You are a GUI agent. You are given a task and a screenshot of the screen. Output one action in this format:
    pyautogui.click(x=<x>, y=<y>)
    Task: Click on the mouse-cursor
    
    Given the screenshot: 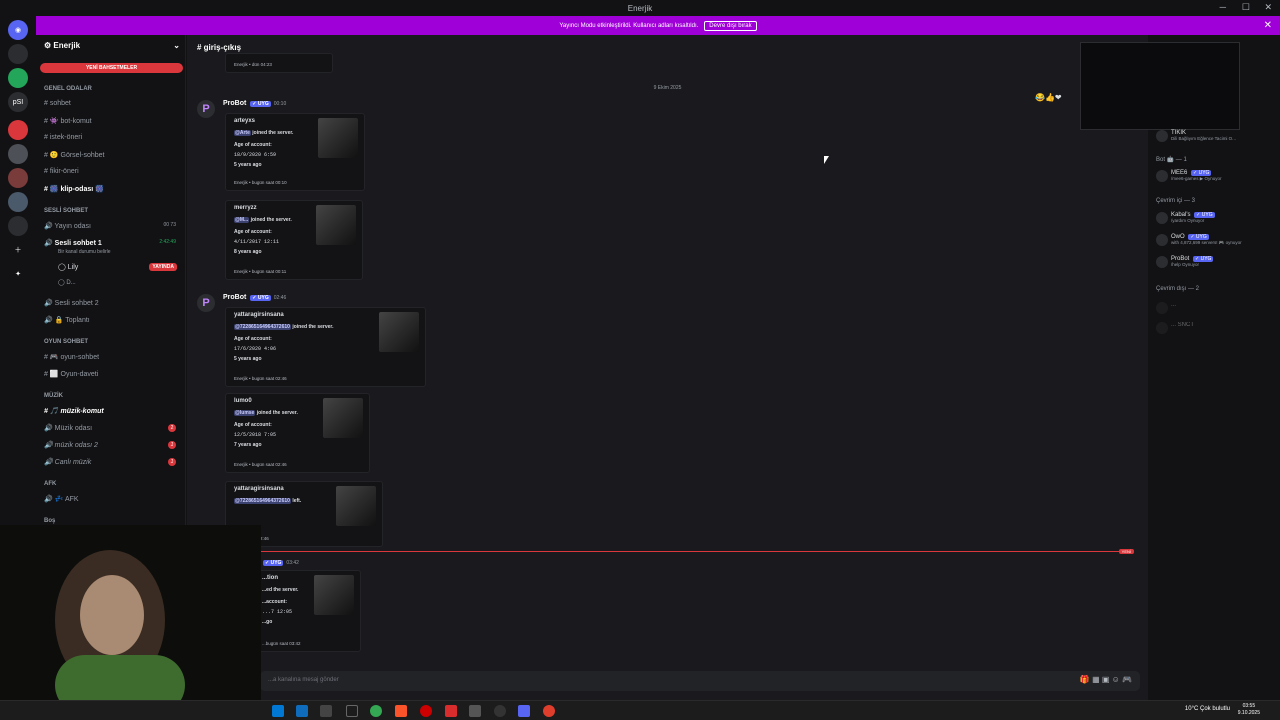 What is the action you would take?
    pyautogui.click(x=826, y=160)
    